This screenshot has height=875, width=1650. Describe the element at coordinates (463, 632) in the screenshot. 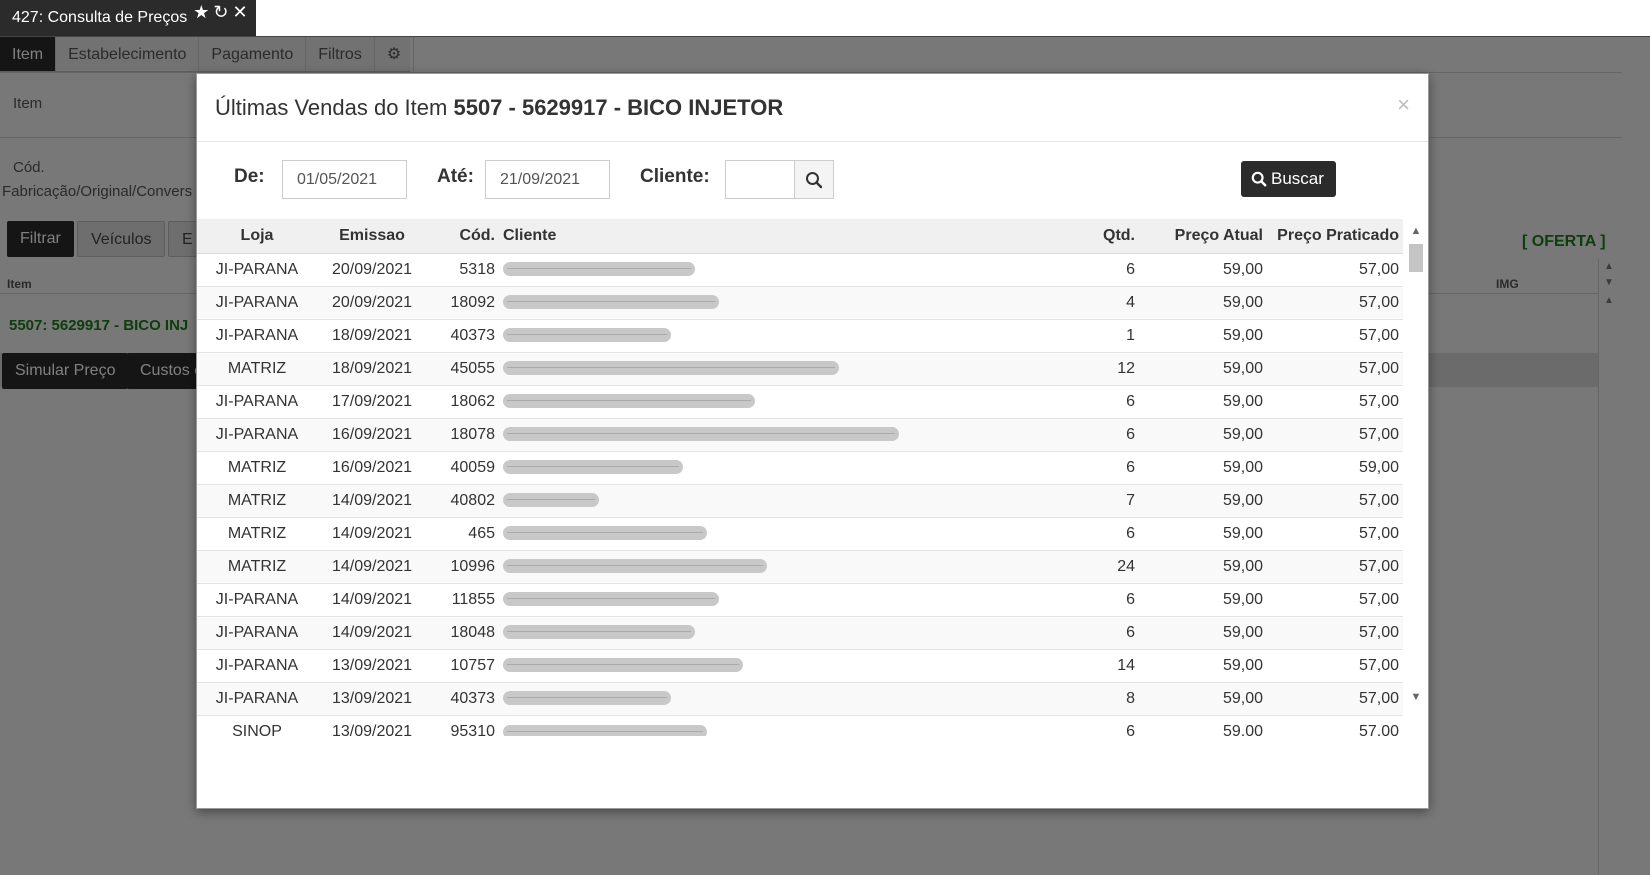

I see `cell-cod: 18048` at that location.